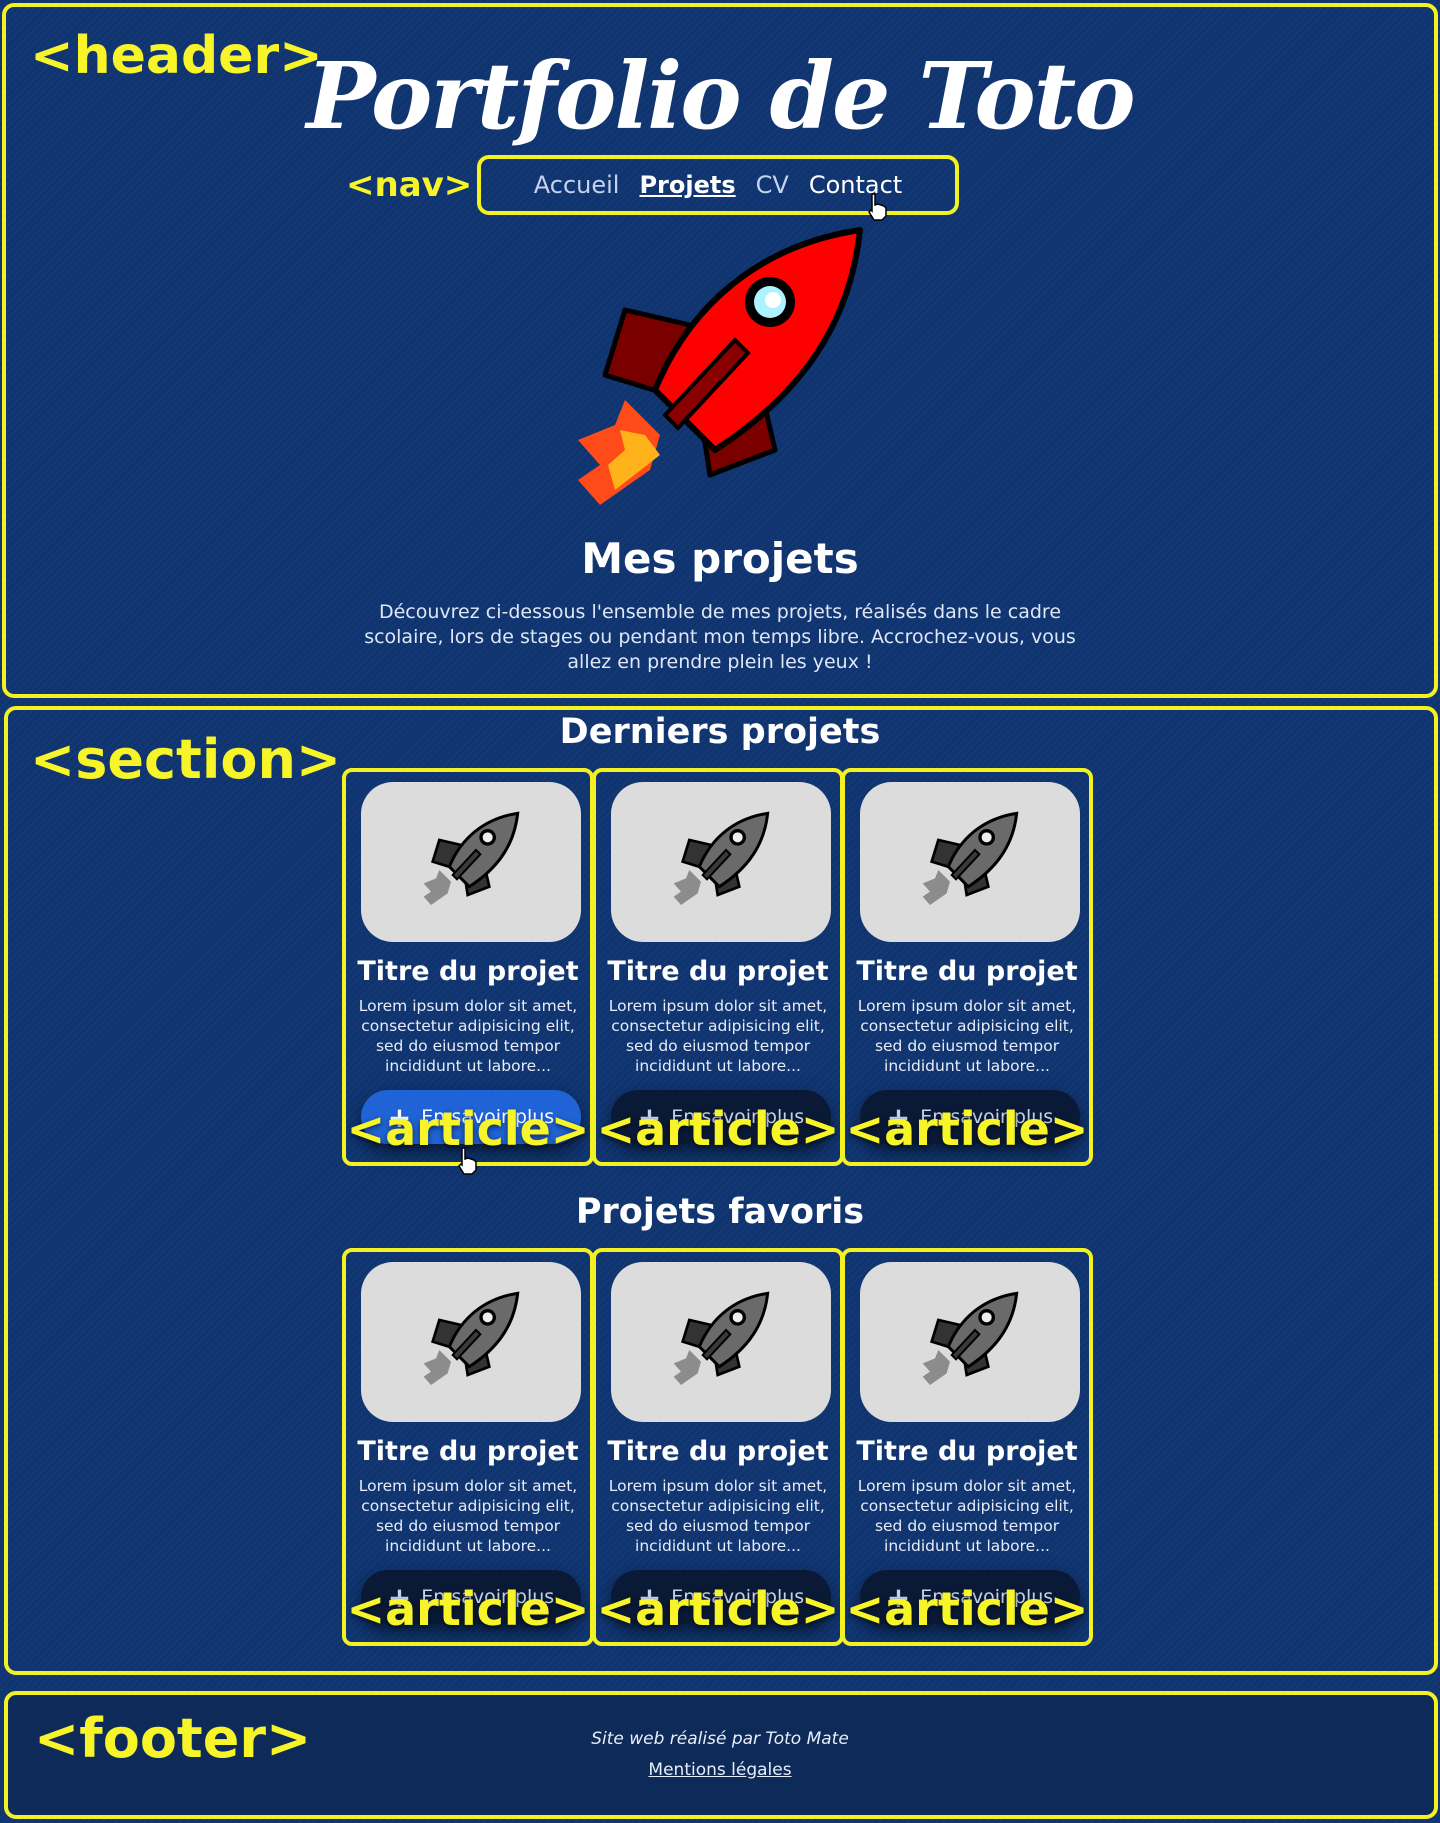 Image resolution: width=1440 pixels, height=1823 pixels. I want to click on site-title: Portfolio de Toto, so click(720, 96).